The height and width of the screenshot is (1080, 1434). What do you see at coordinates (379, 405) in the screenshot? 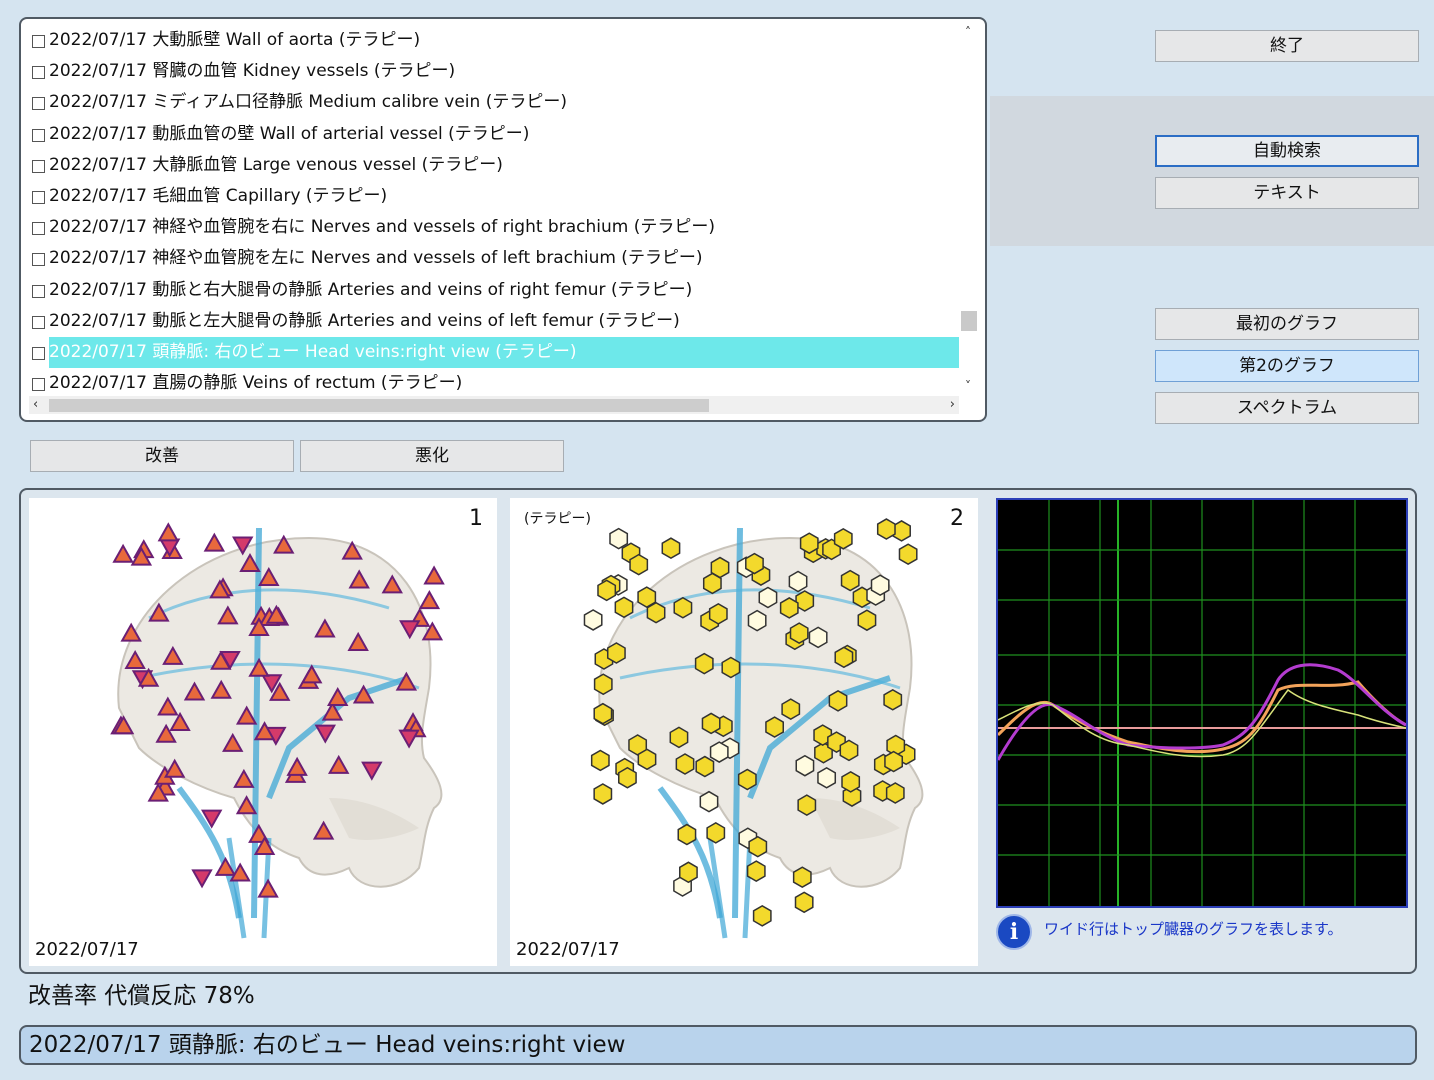
I see `horizontal-scroll-thumb` at bounding box center [379, 405].